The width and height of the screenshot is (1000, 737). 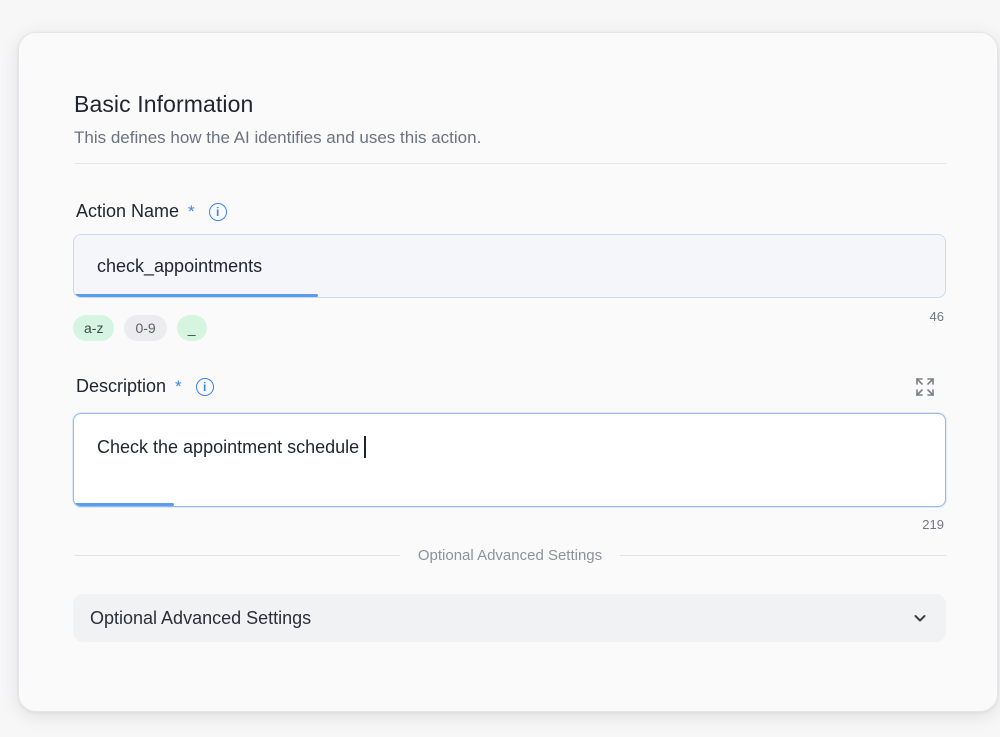 What do you see at coordinates (128, 211) in the screenshot?
I see `action-name-label-text: Action Name` at bounding box center [128, 211].